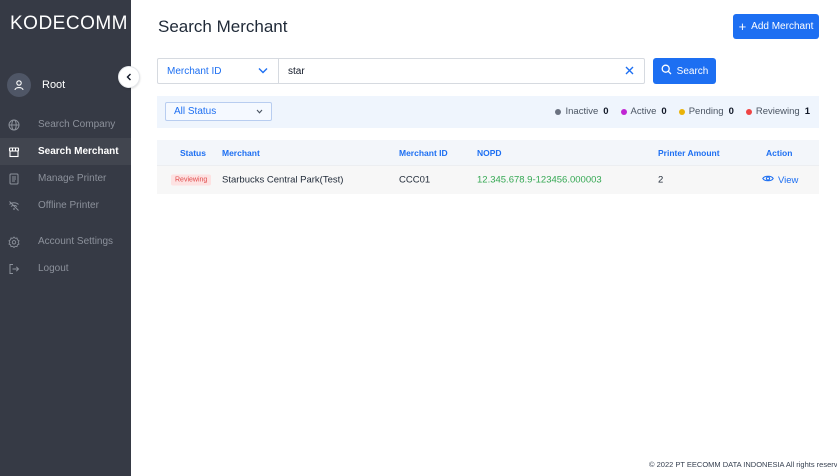  What do you see at coordinates (689, 152) in the screenshot?
I see `column-header-printer-amount: Printer Amount` at bounding box center [689, 152].